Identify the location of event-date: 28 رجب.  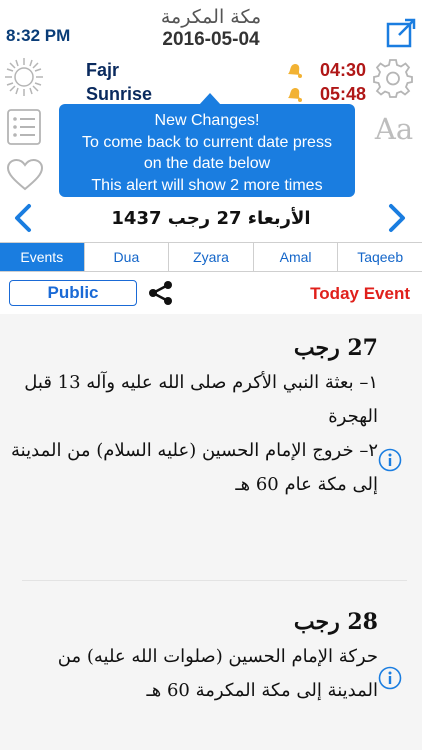
(335, 622).